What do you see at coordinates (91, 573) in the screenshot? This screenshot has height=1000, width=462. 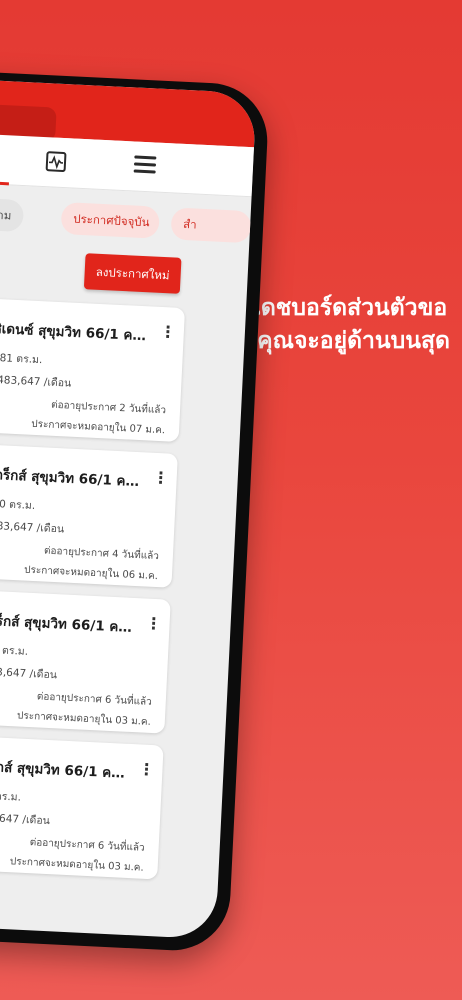 I see `listing-expiry: ประกาศจะหมดอายุใน 06 ม.ค.` at bounding box center [91, 573].